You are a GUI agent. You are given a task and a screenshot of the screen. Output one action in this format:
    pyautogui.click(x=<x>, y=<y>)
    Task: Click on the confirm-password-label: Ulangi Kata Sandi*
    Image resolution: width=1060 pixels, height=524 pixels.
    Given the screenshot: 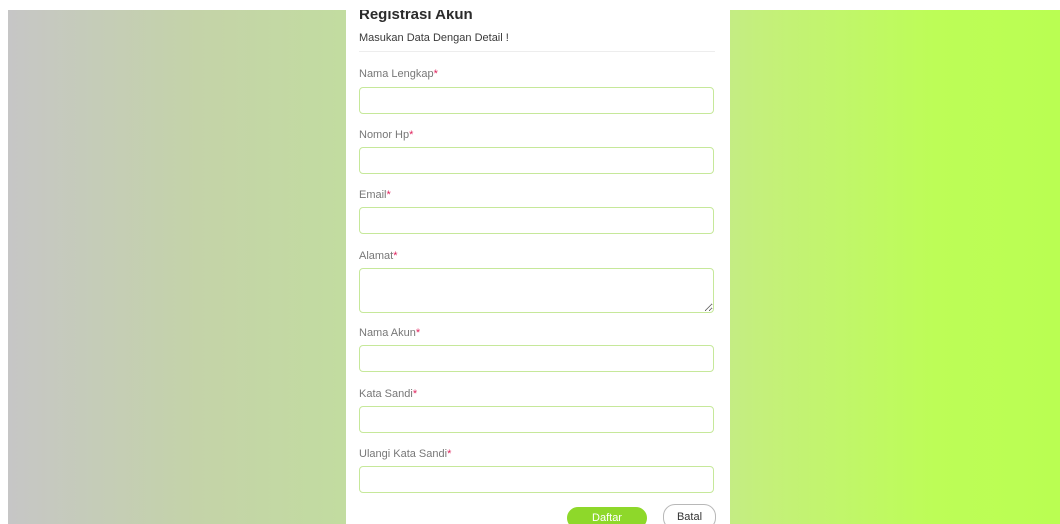 What is the action you would take?
    pyautogui.click(x=405, y=454)
    